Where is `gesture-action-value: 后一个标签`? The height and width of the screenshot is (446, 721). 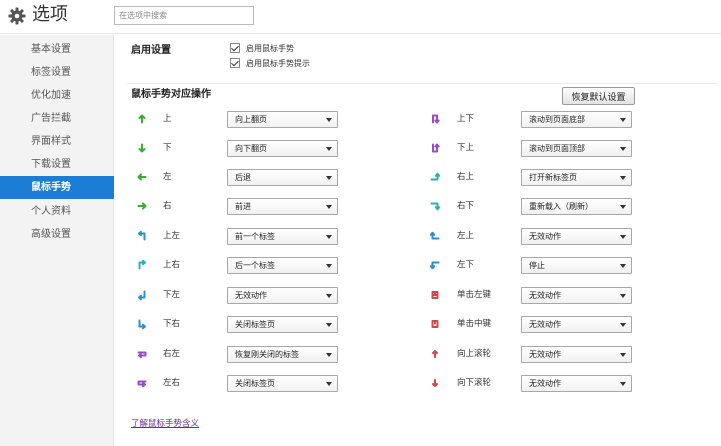 gesture-action-value: 后一个标签 is located at coordinates (255, 265).